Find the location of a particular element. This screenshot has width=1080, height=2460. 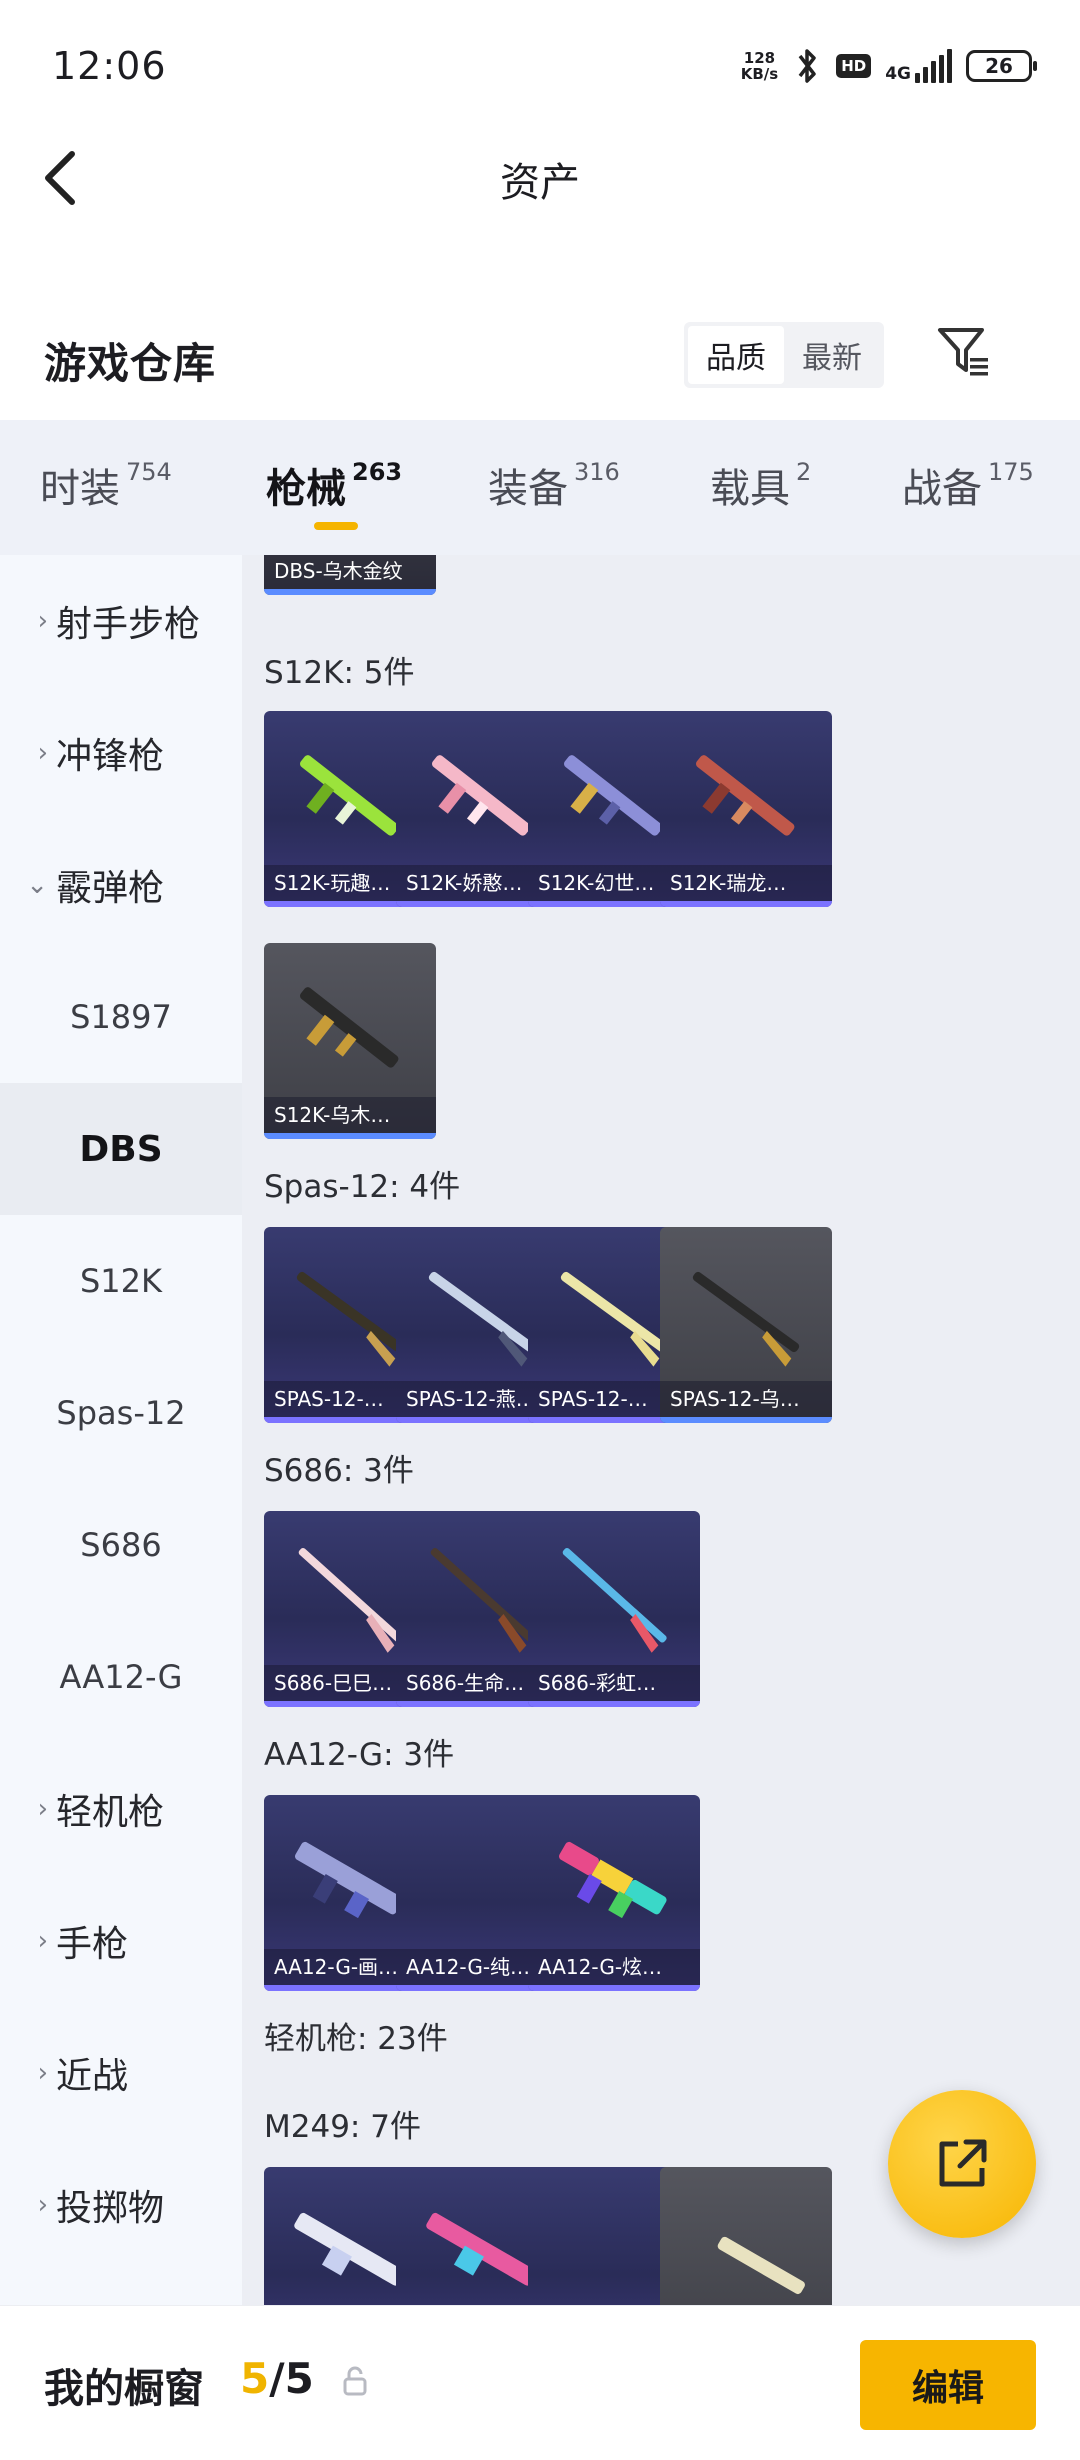

tab-count: 175 is located at coordinates (1011, 472).